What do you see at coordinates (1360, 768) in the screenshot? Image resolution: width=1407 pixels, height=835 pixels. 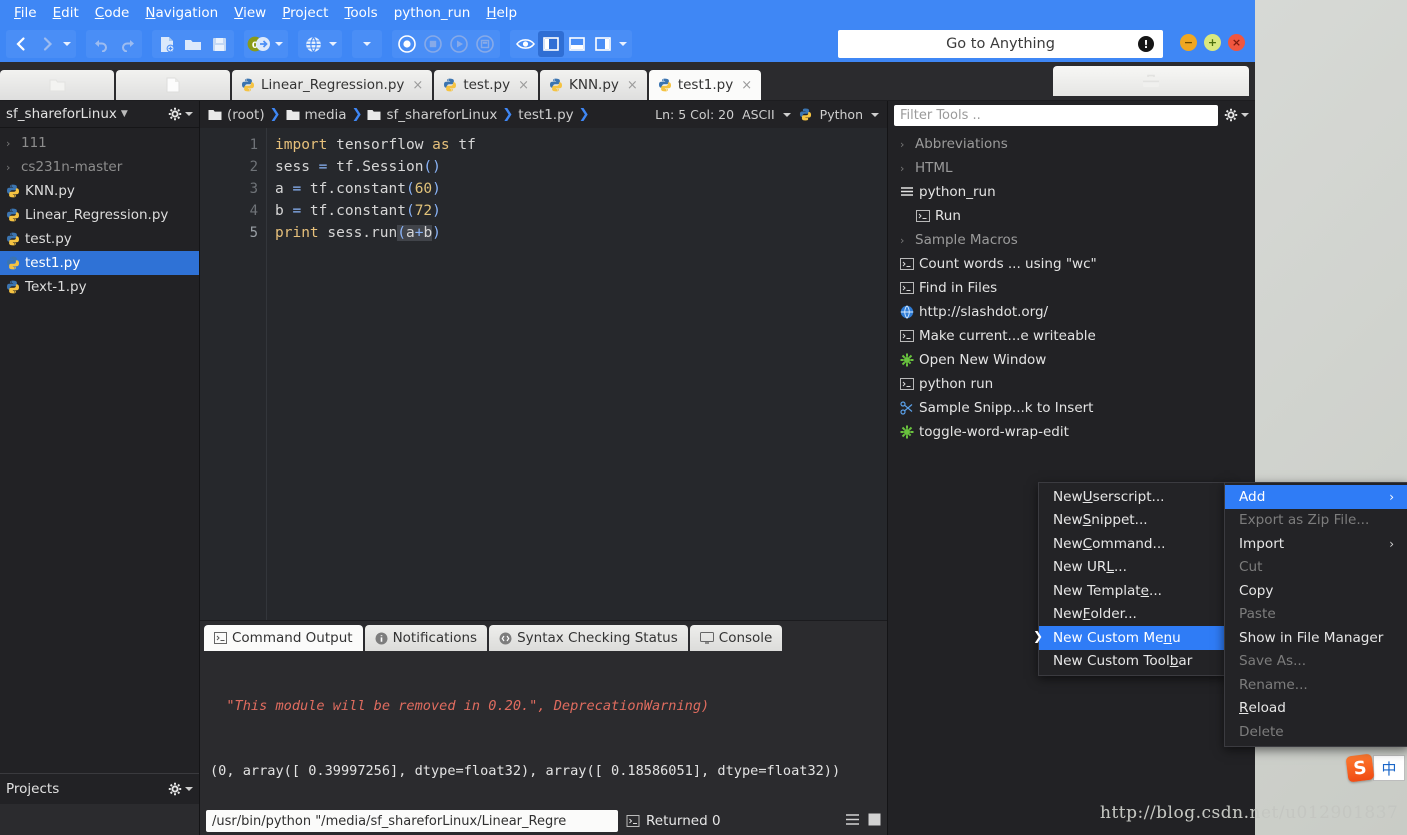 I see `sogou-ime-icon: S` at bounding box center [1360, 768].